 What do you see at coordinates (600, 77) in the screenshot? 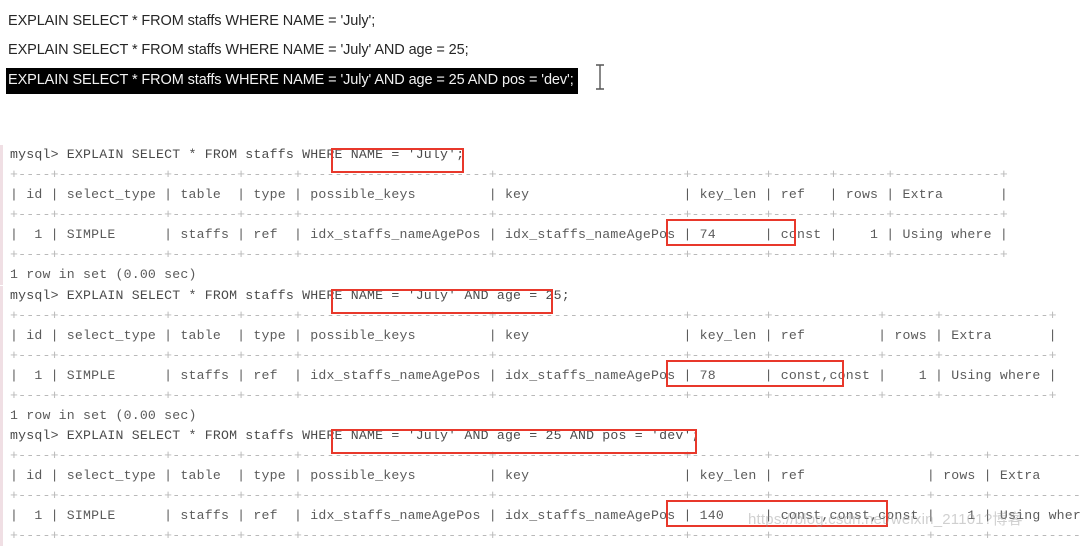
I see `text-cursor-i-beam-icon` at bounding box center [600, 77].